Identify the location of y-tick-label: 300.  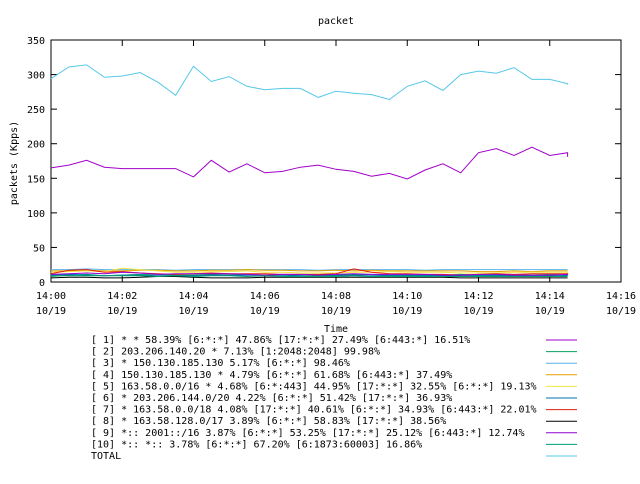
(36, 76).